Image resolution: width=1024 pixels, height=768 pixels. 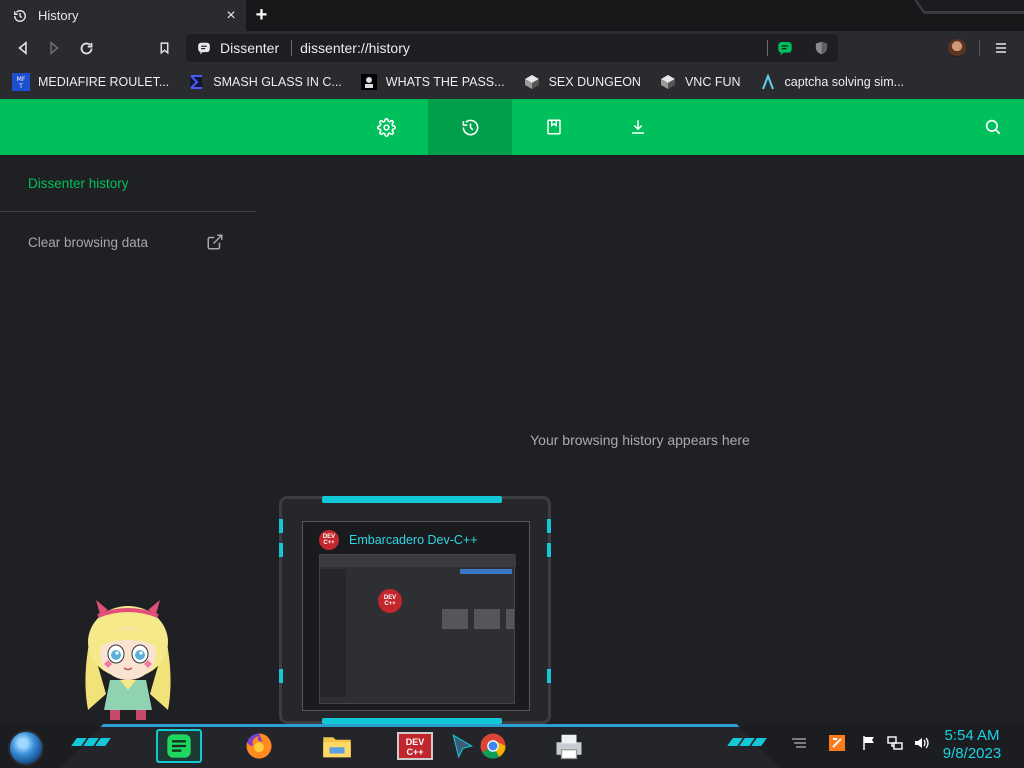 What do you see at coordinates (123, 15) in the screenshot?
I see `tab-history: History ×` at bounding box center [123, 15].